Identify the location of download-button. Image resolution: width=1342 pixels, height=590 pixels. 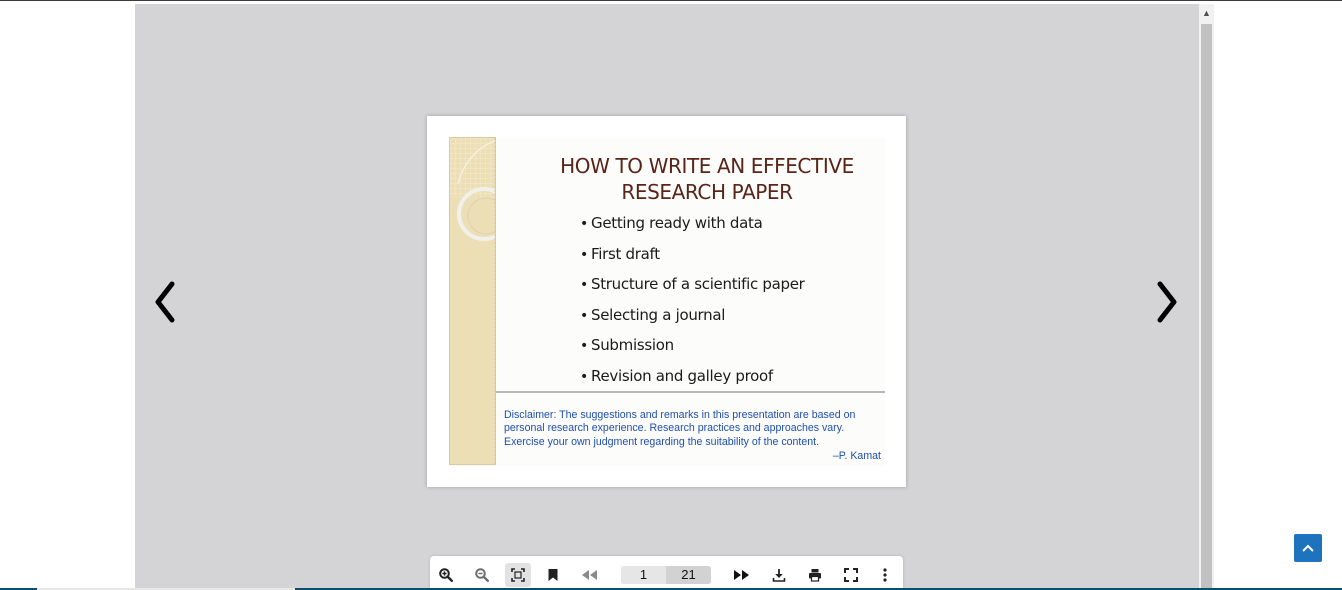
(779, 575).